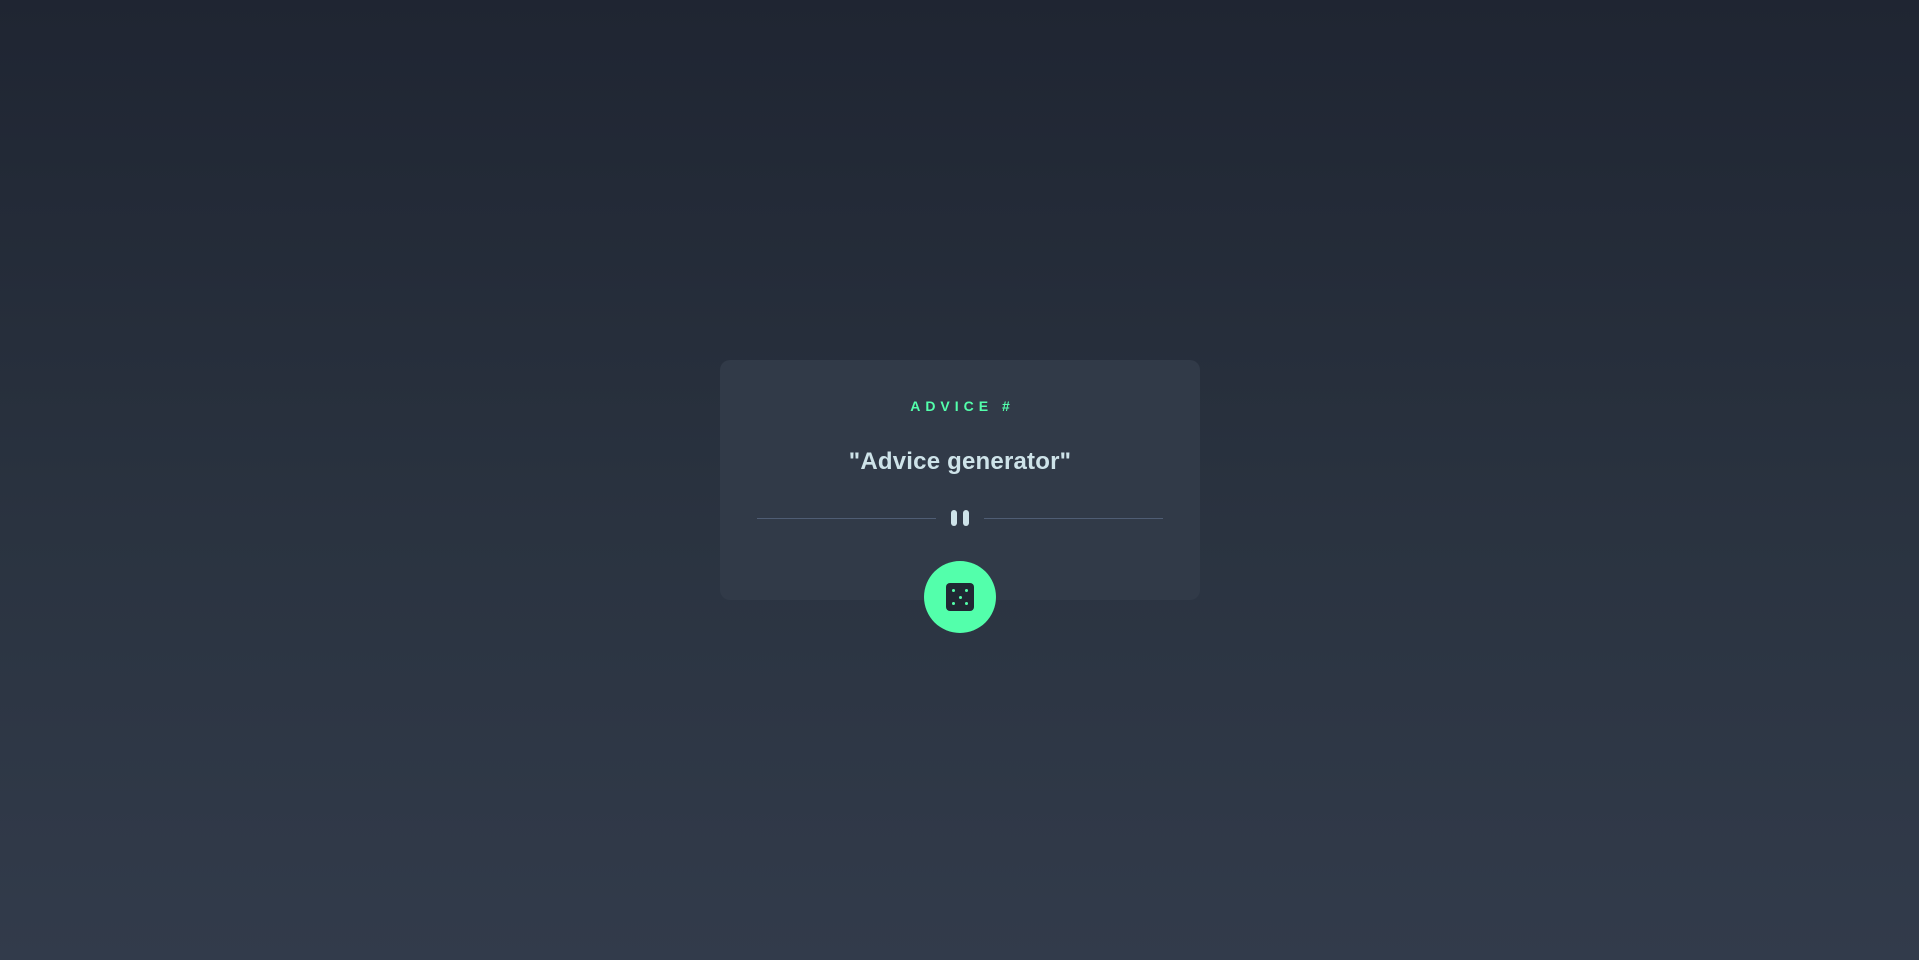  I want to click on pause-bar-right, so click(966, 518).